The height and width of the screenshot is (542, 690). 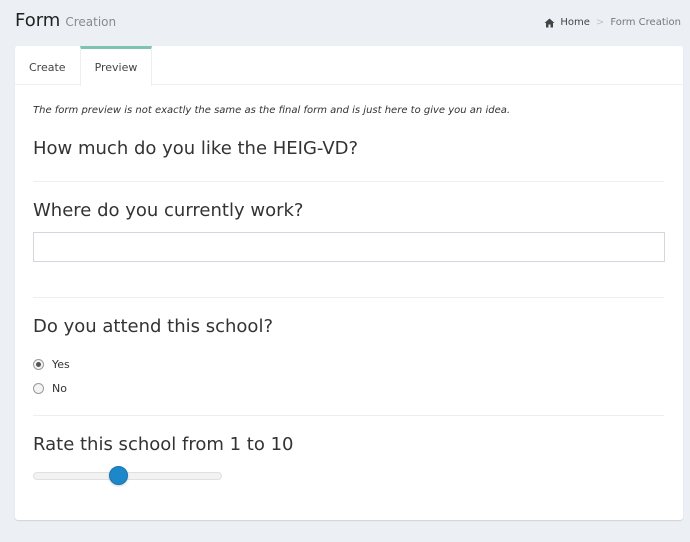 What do you see at coordinates (61, 364) in the screenshot?
I see `radio-label: Yes` at bounding box center [61, 364].